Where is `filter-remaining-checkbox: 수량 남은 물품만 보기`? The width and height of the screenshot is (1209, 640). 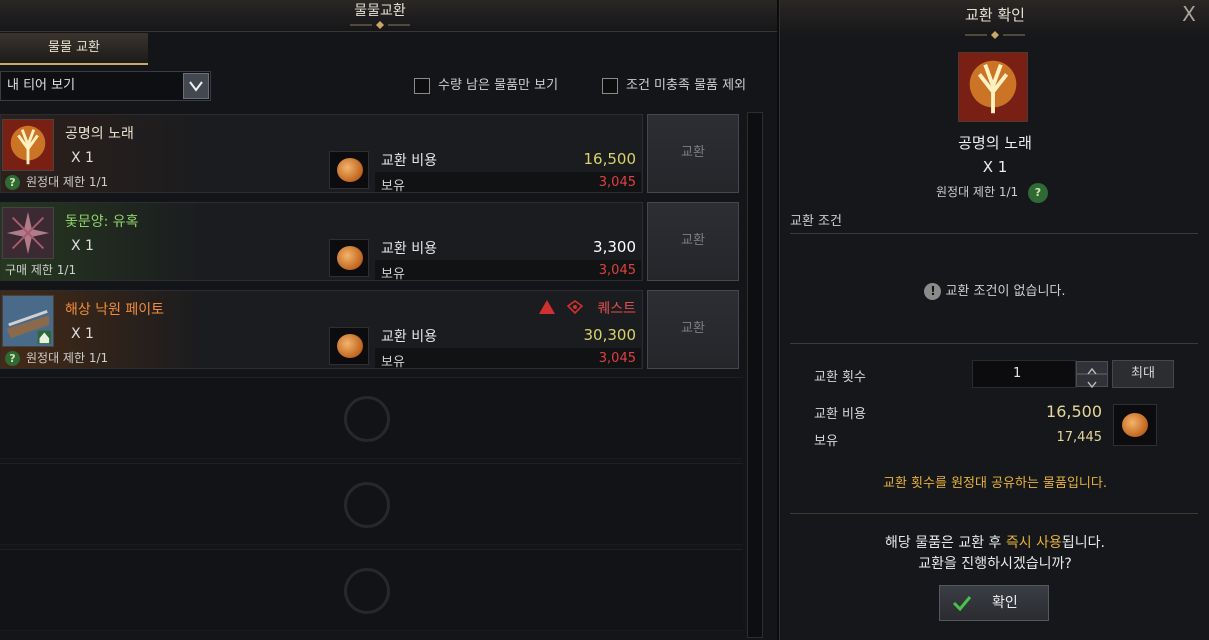 filter-remaining-checkbox: 수량 남은 물품만 보기 is located at coordinates (486, 86).